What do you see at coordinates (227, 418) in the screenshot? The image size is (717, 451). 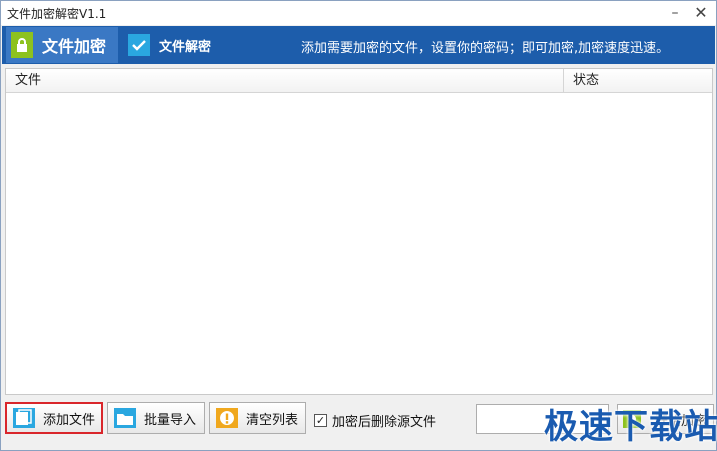 I see `warning-icon` at bounding box center [227, 418].